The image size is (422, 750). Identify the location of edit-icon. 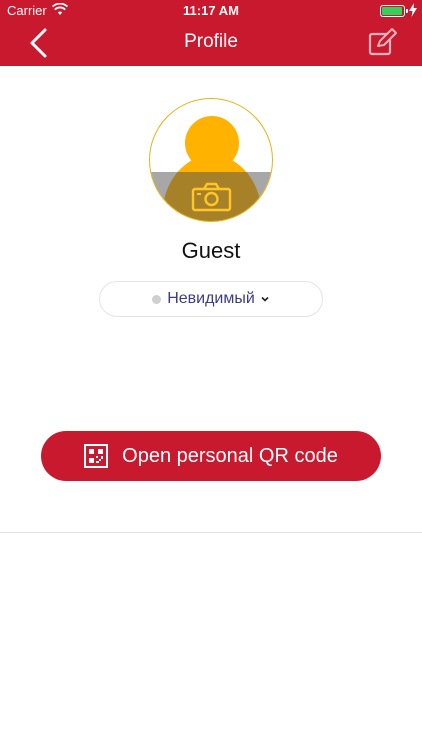
(382, 43).